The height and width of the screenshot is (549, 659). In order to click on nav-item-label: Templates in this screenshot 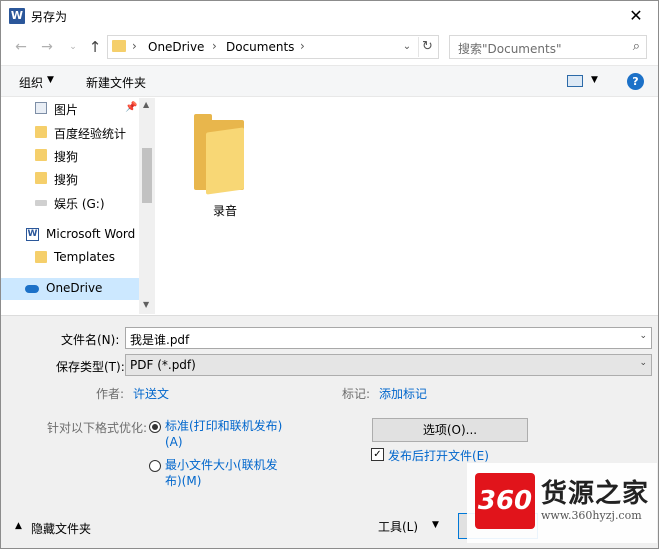, I will do `click(85, 257)`.